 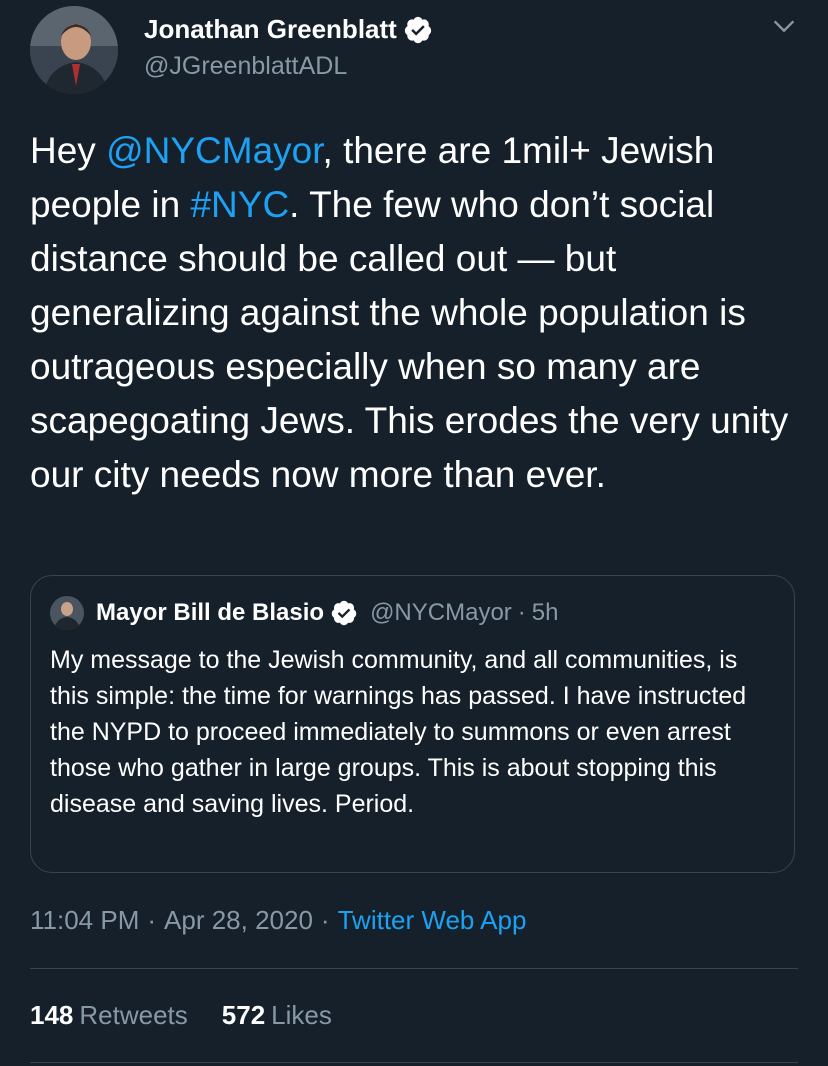 What do you see at coordinates (784, 26) in the screenshot?
I see `chevron-down-icon` at bounding box center [784, 26].